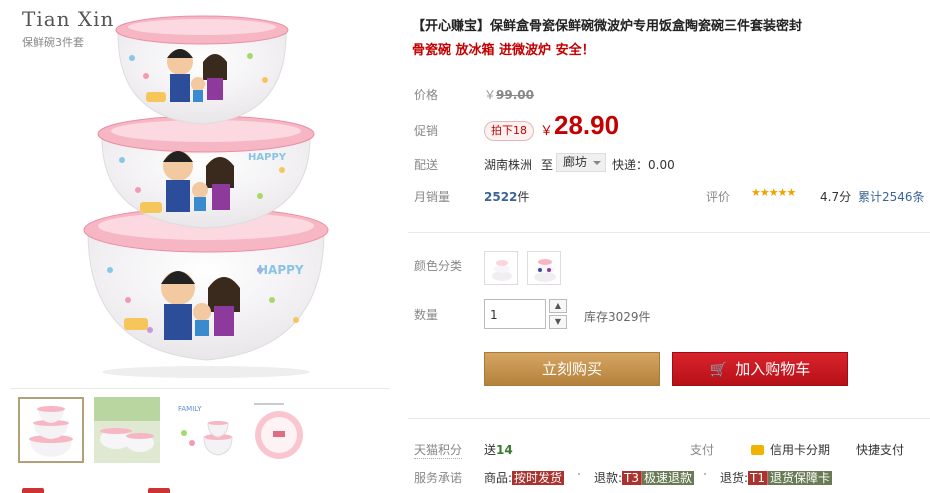 Image resolution: width=930 pixels, height=493 pixels. I want to click on shipping-destination-value: 廊坊, so click(575, 162).